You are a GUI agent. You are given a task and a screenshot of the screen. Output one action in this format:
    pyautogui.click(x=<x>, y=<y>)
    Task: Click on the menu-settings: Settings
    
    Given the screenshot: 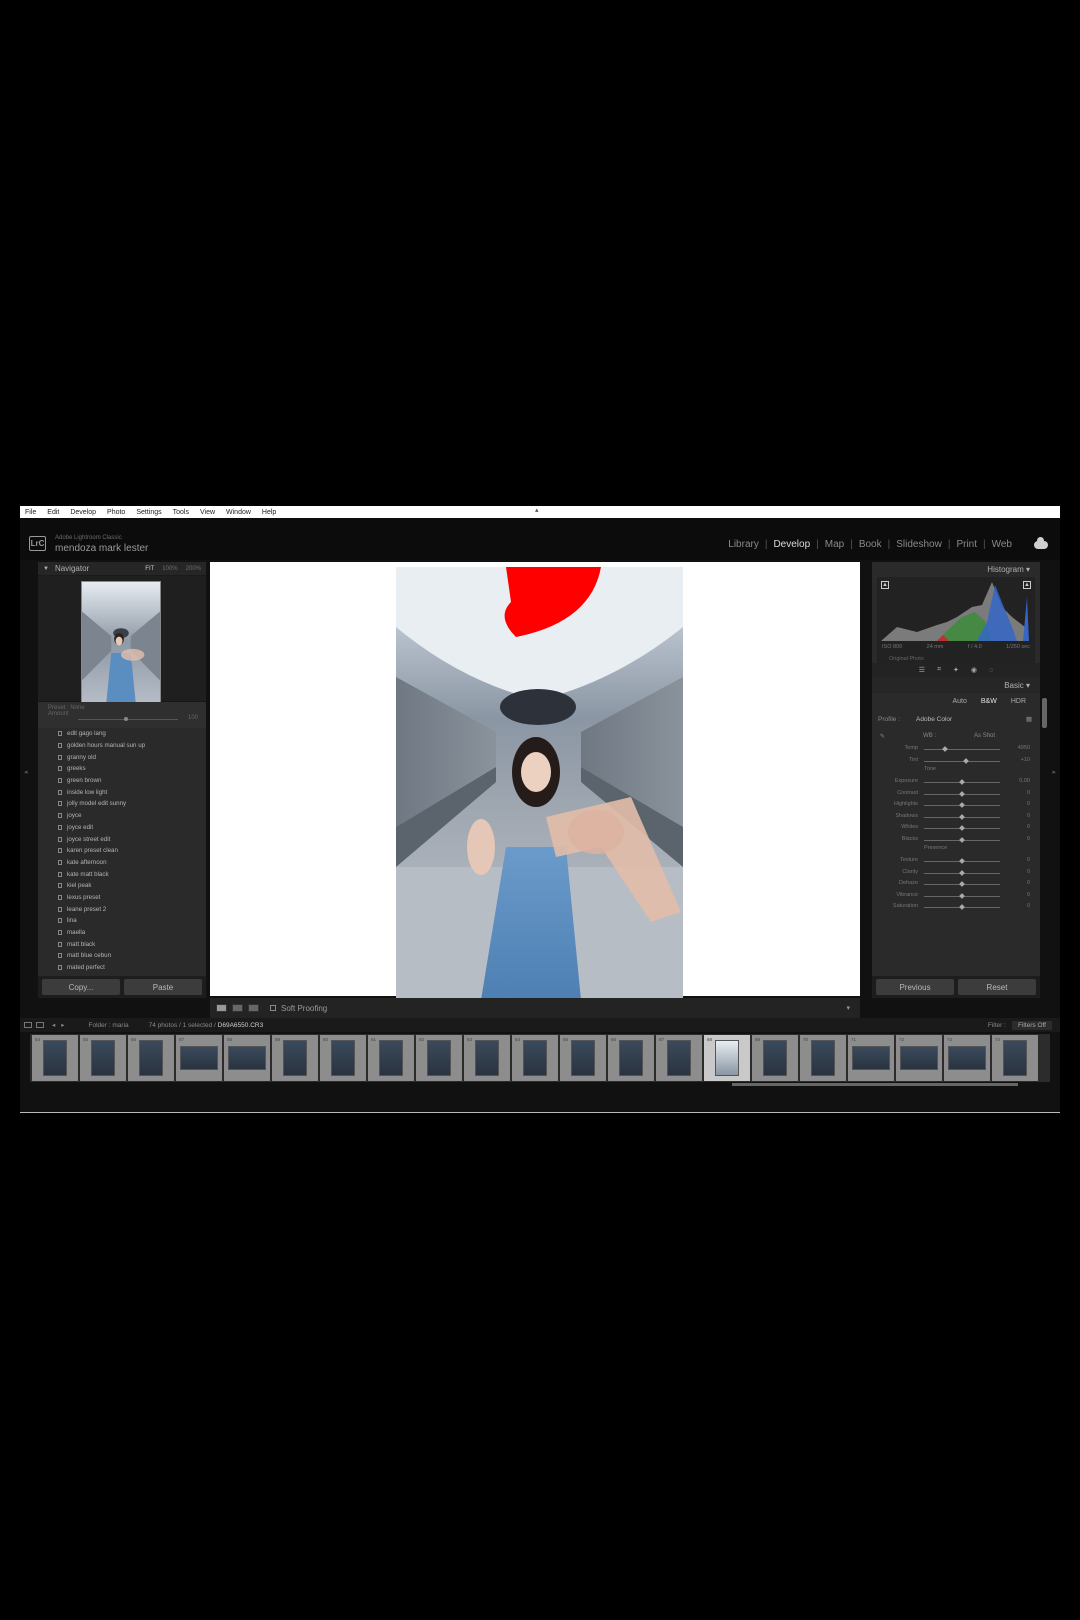 What is the action you would take?
    pyautogui.click(x=148, y=512)
    